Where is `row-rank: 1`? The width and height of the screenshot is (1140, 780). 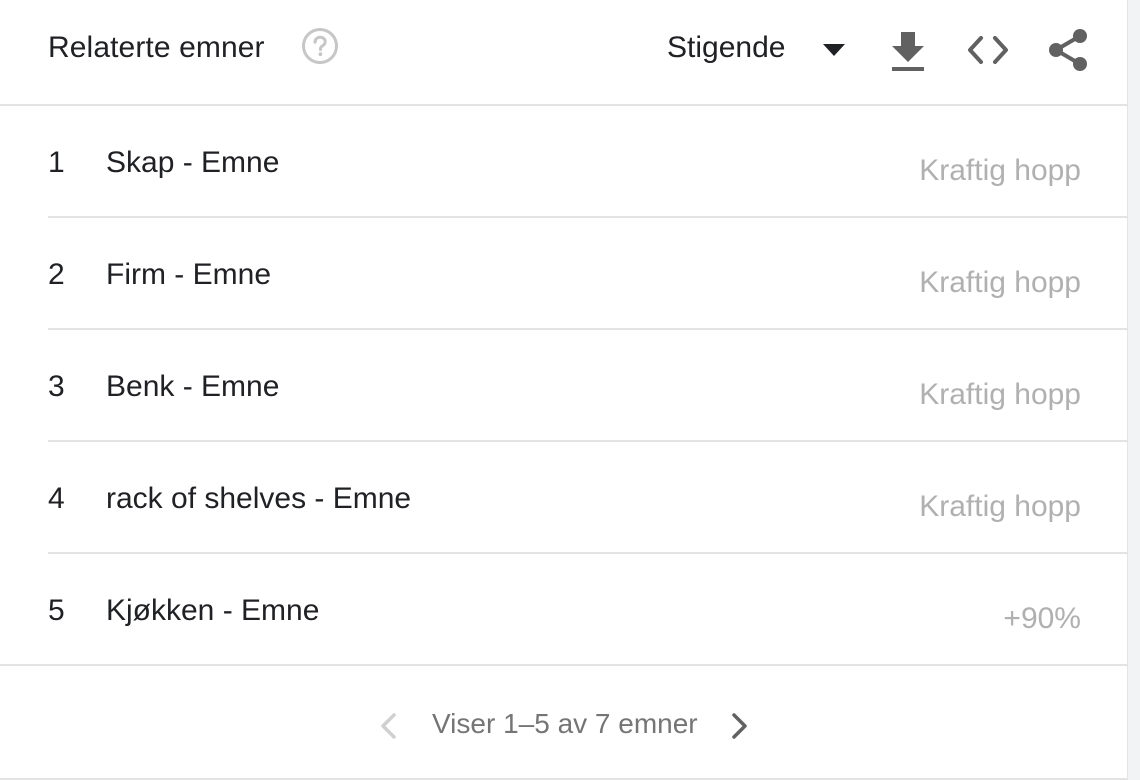 row-rank: 1 is located at coordinates (56, 162).